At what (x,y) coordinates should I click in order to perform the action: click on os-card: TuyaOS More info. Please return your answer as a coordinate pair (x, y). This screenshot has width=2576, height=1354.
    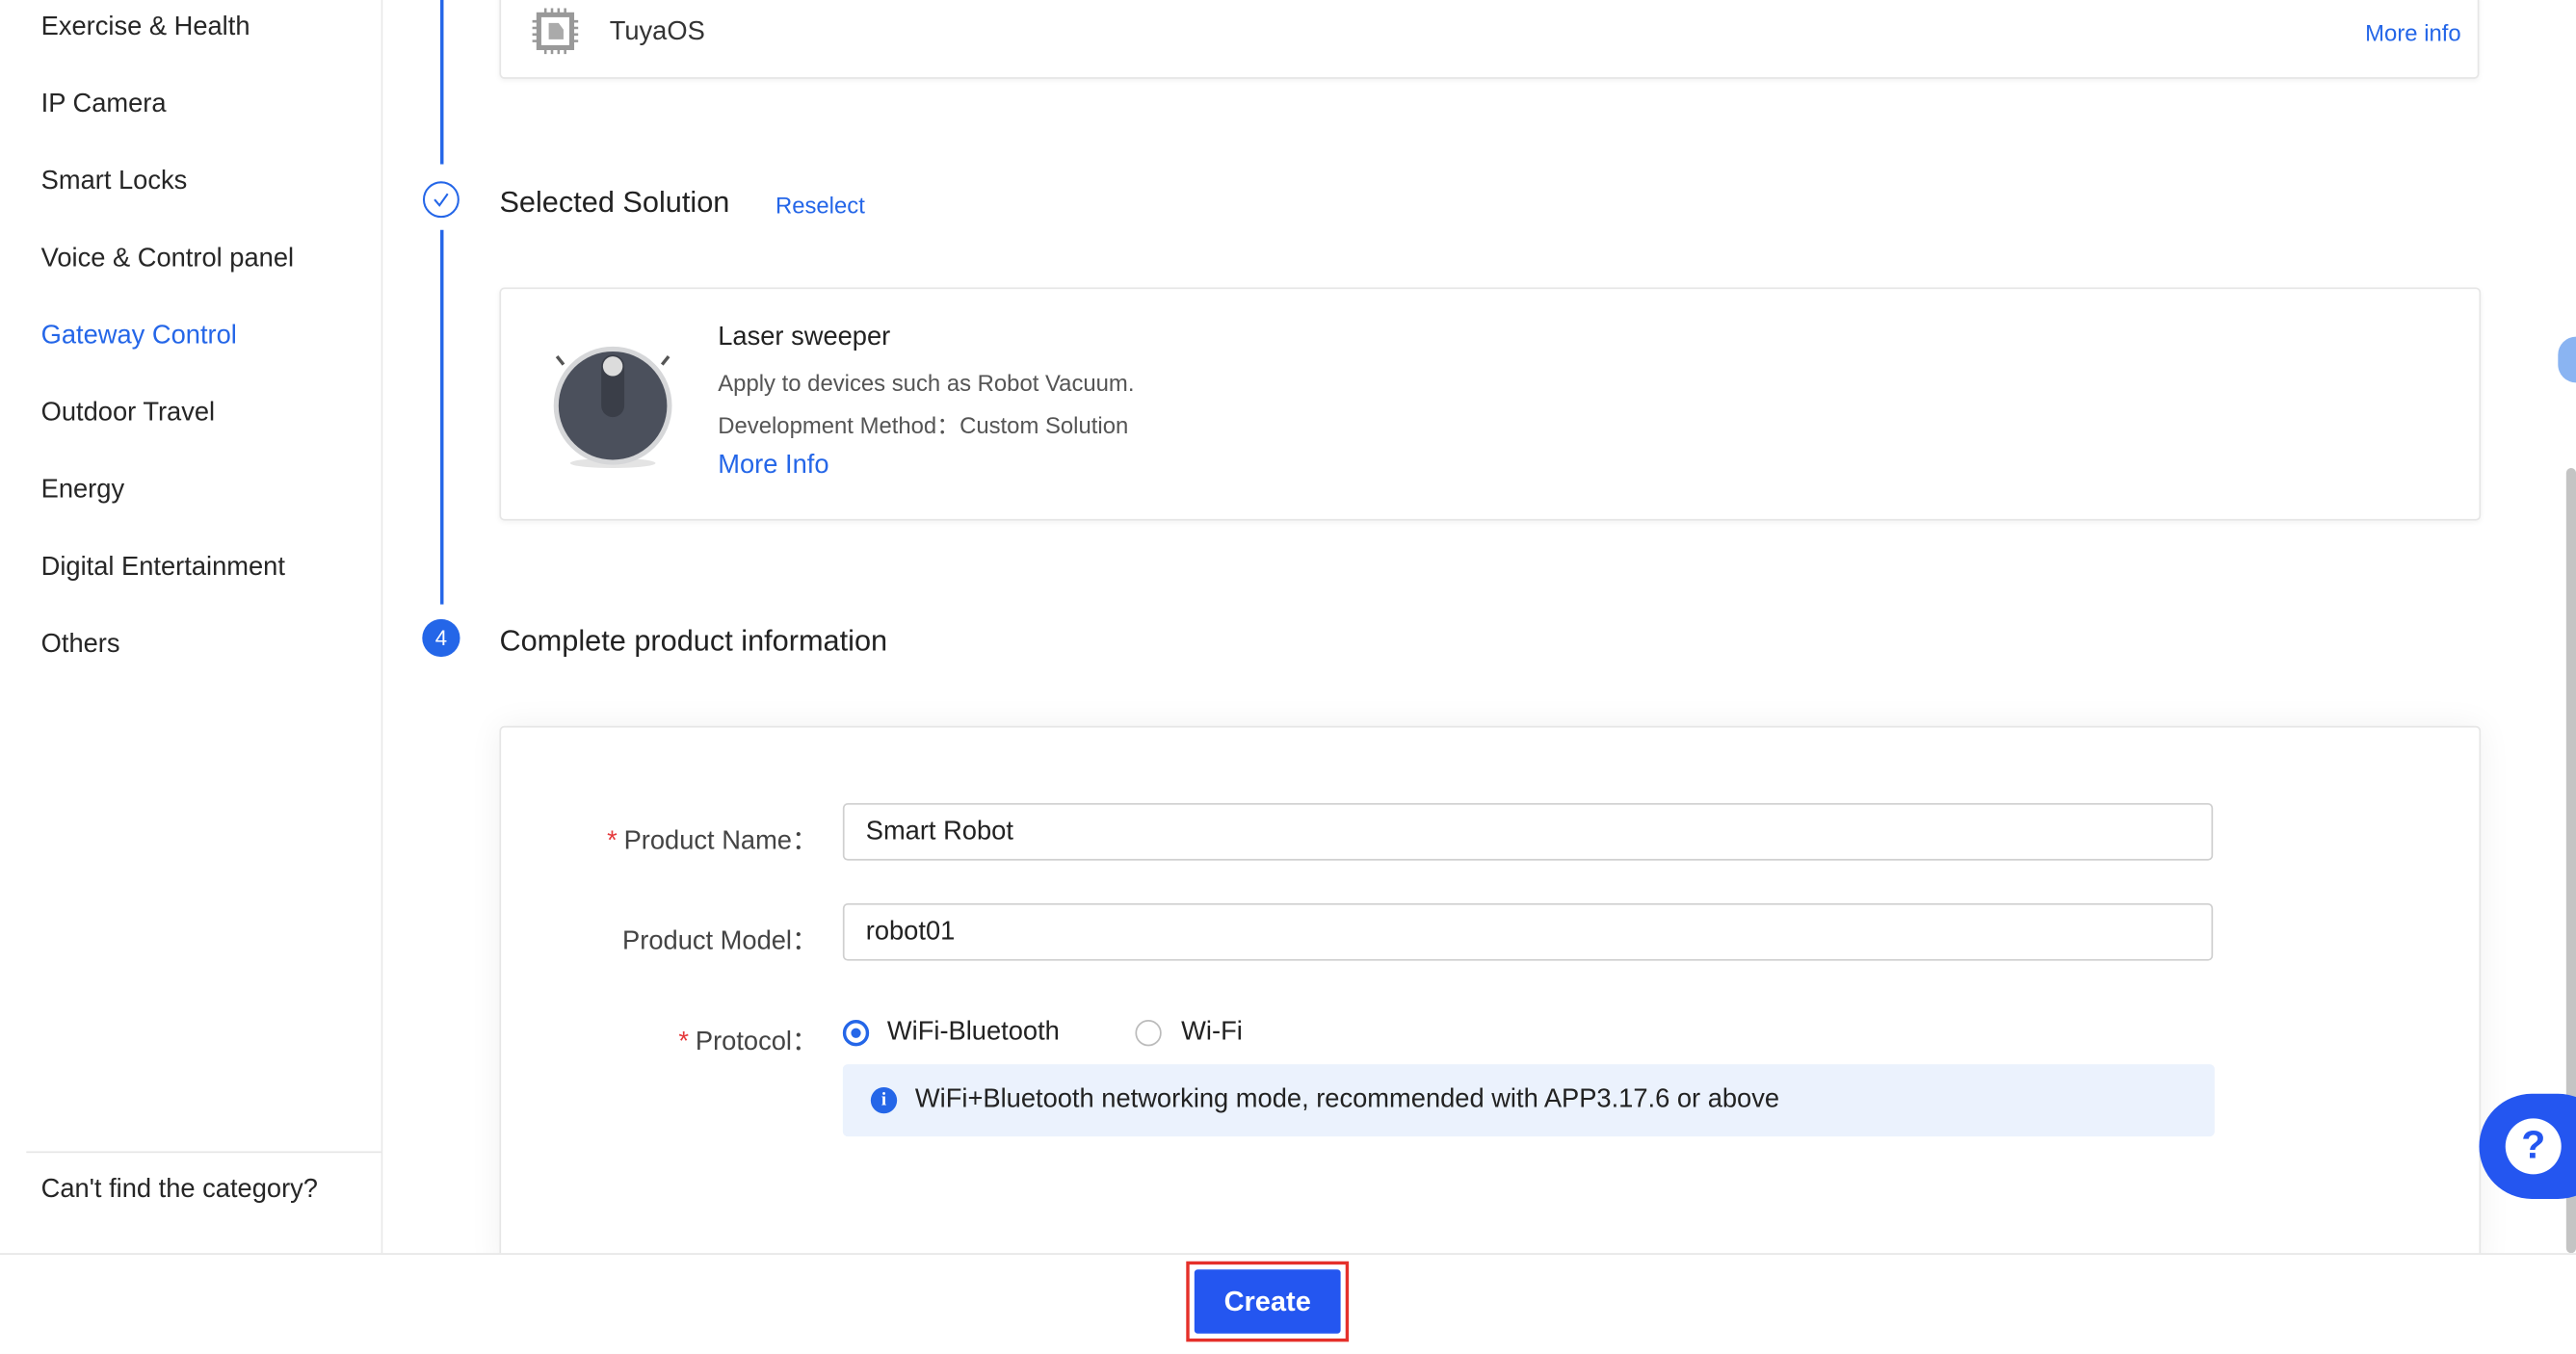
    Looking at the image, I should click on (1489, 39).